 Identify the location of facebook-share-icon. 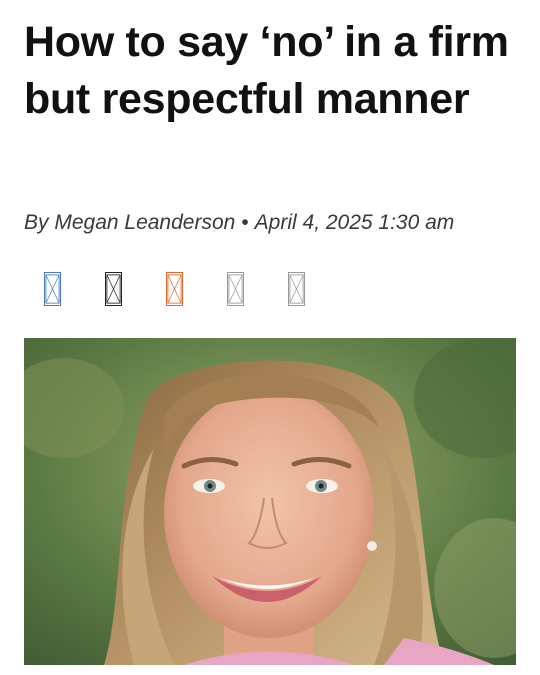
(52, 289).